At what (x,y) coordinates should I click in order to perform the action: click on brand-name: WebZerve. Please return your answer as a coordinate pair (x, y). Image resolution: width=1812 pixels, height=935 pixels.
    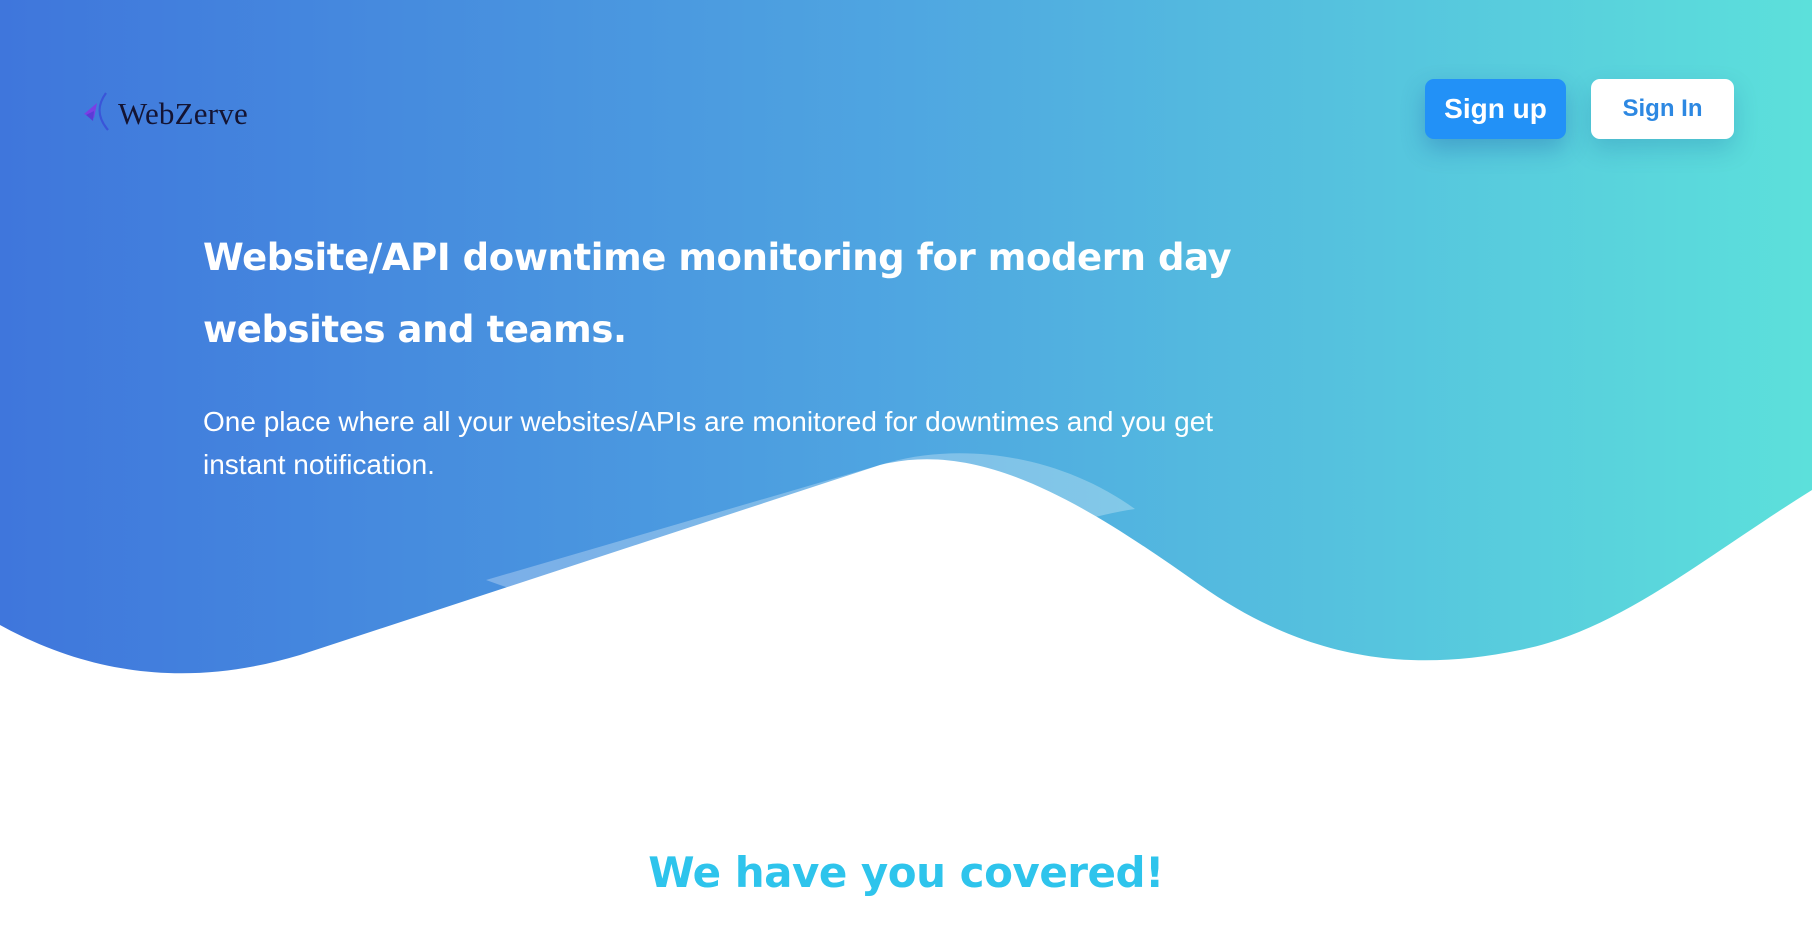
    Looking at the image, I should click on (183, 113).